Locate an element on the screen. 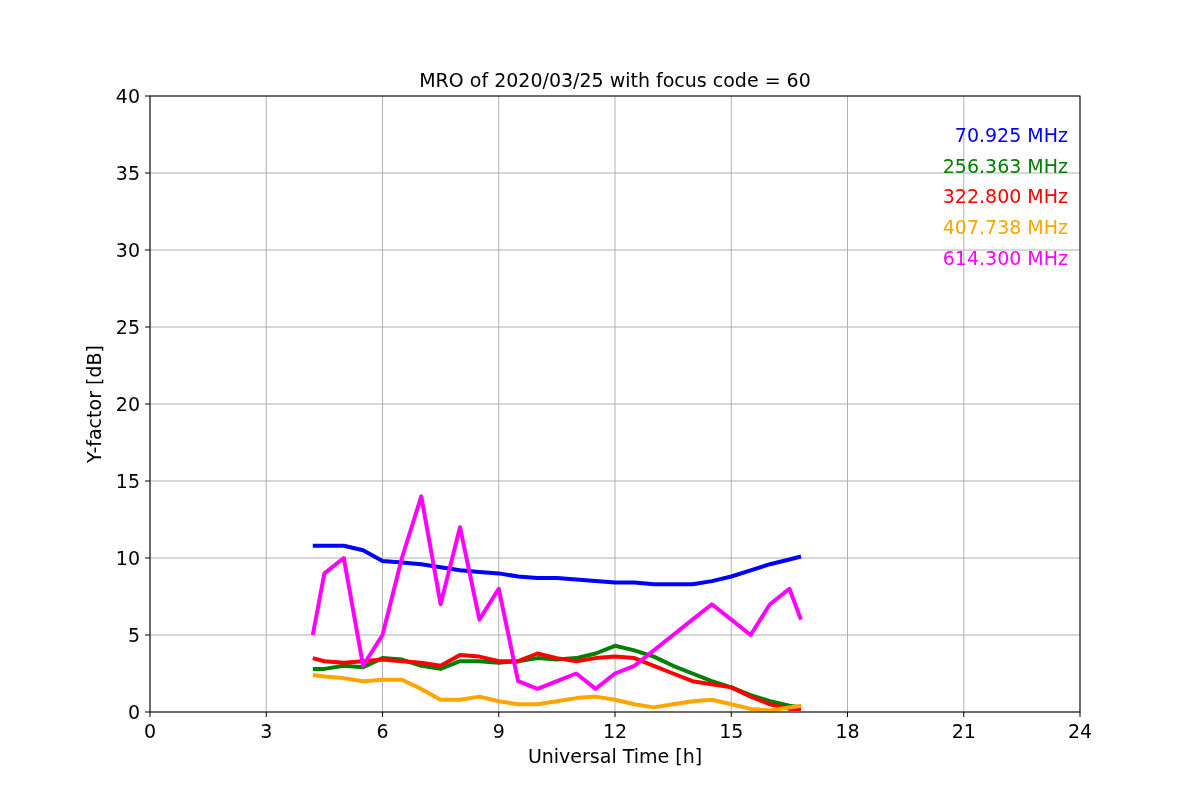 The width and height of the screenshot is (1200, 800). chart-title: MRO of 2020/03/25 with focus code = 60 is located at coordinates (615, 80).